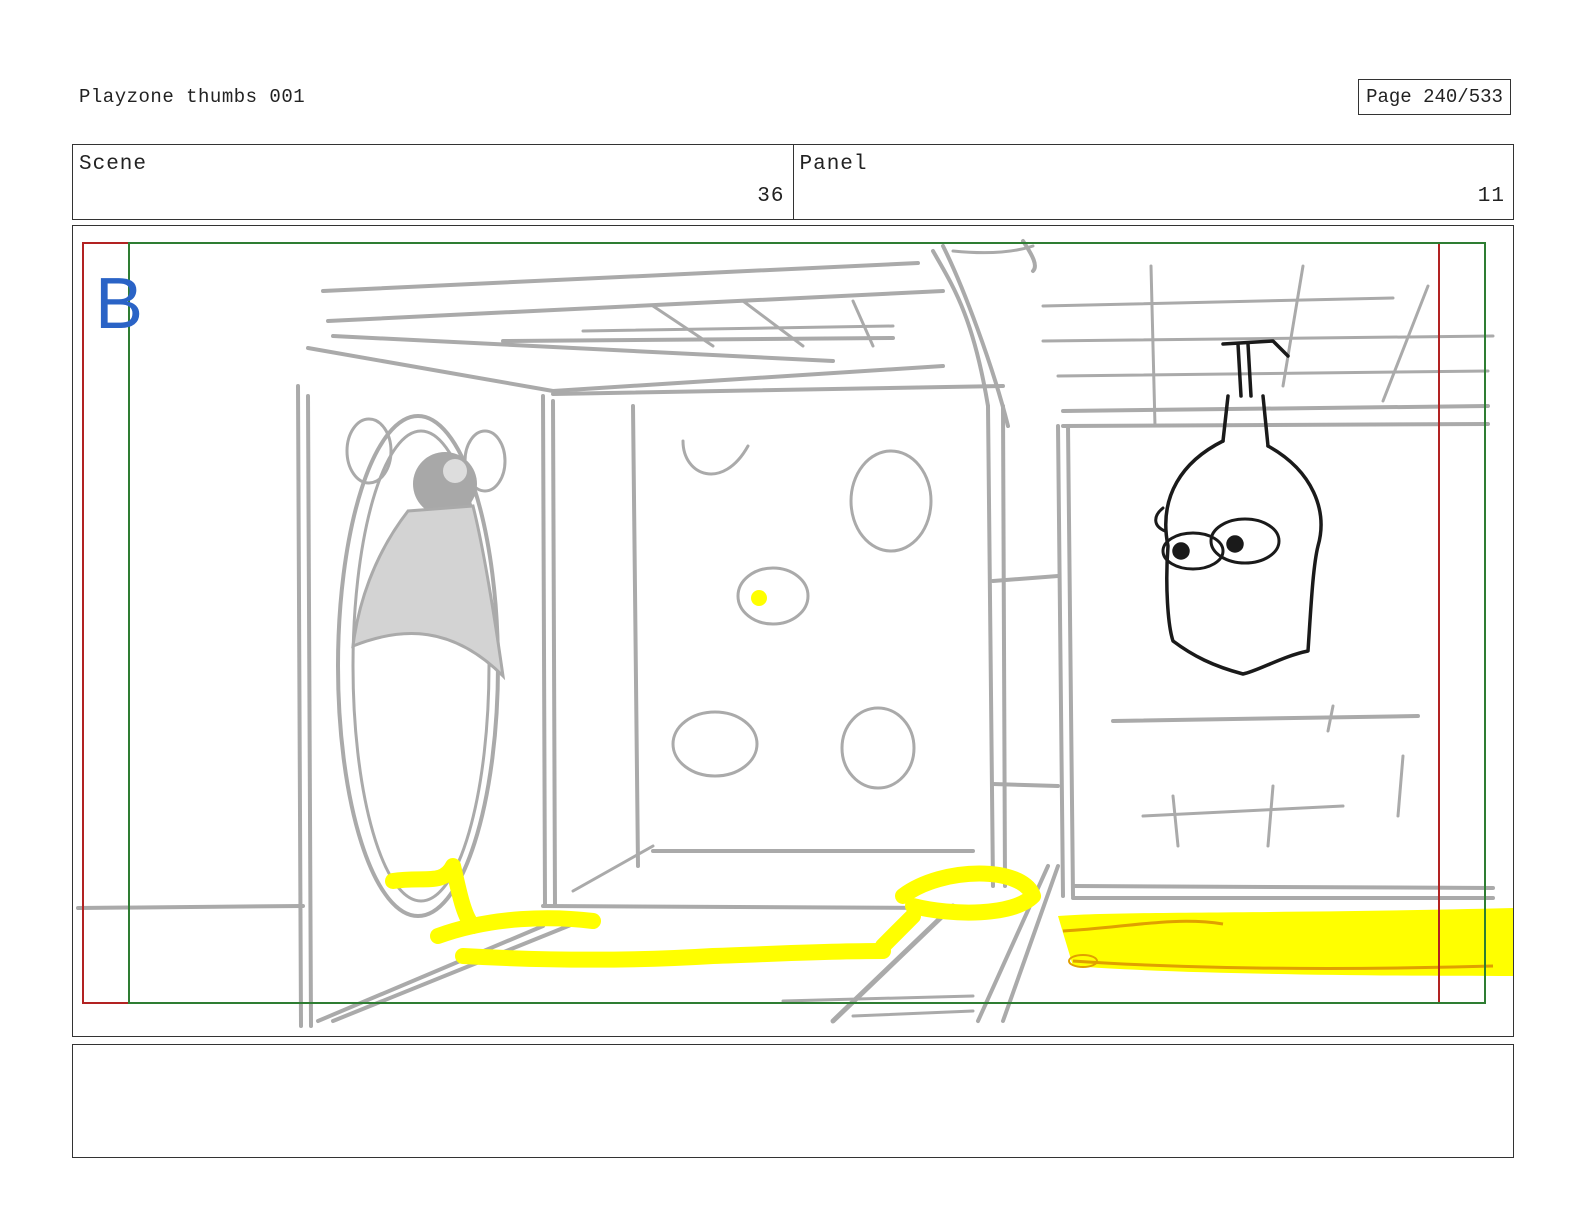  I want to click on mirror-topper, so click(428, 566).